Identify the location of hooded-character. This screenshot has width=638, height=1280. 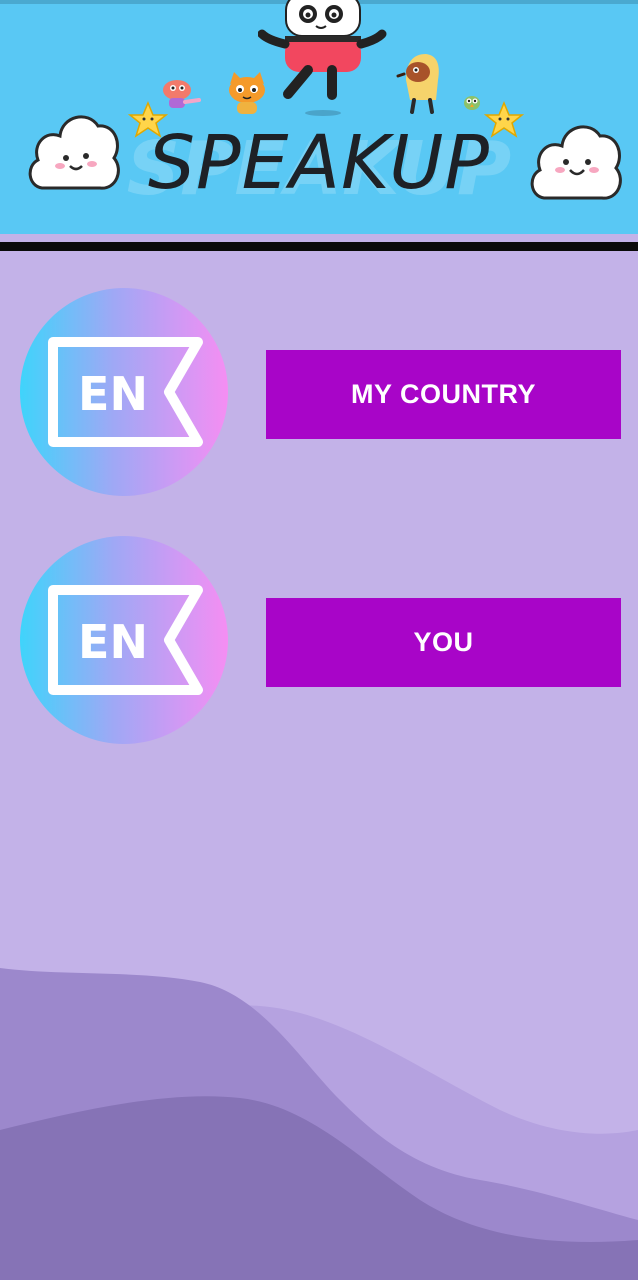
(417, 84).